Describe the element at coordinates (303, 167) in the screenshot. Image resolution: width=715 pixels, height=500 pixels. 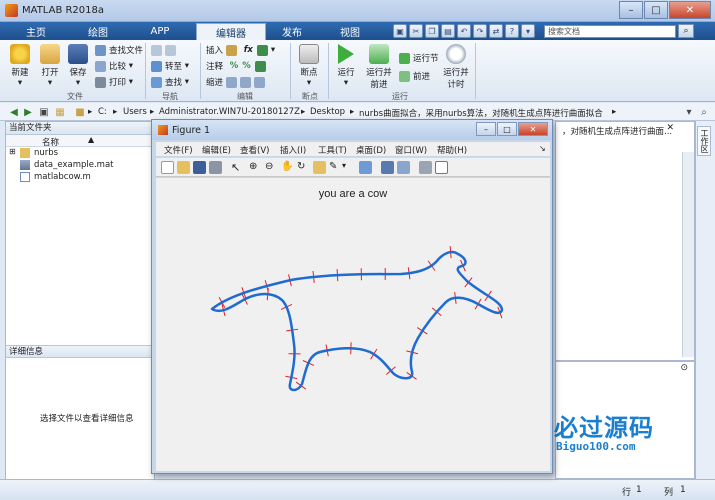
I see `rotate-3d-icon: ↻` at that location.